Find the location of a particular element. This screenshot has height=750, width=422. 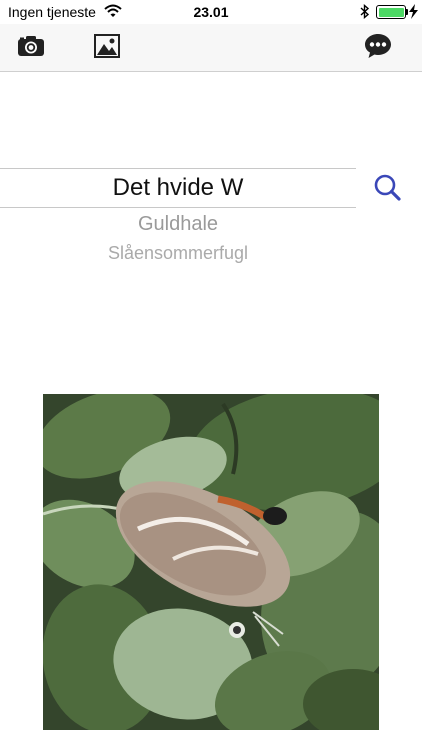

battery-fill is located at coordinates (391, 12).